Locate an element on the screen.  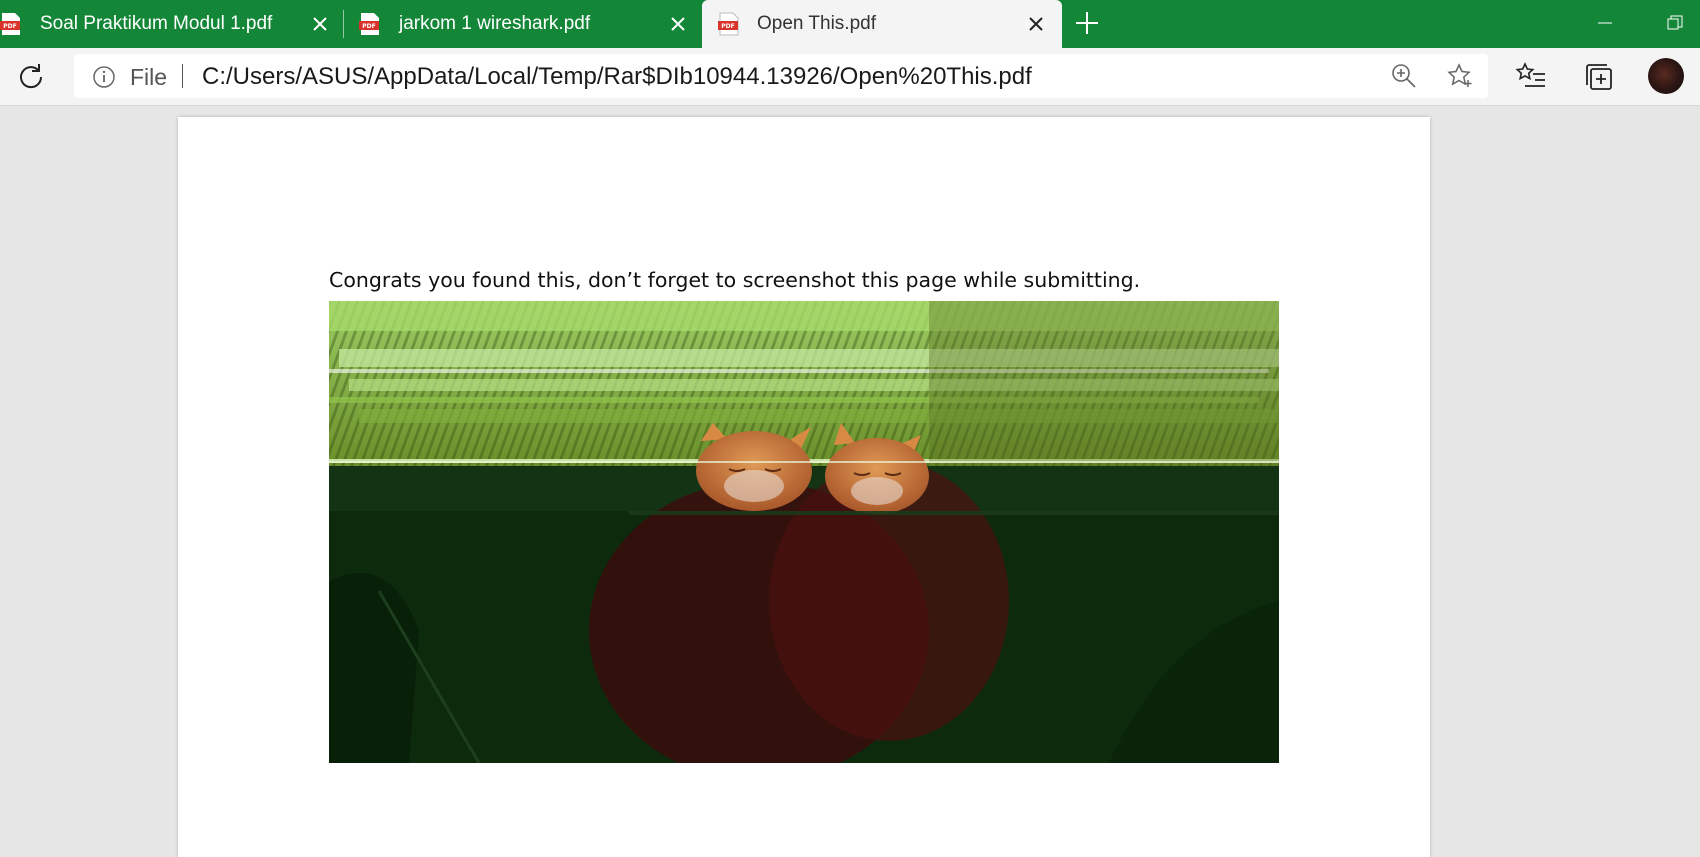
star-icon is located at coordinates (1460, 76).